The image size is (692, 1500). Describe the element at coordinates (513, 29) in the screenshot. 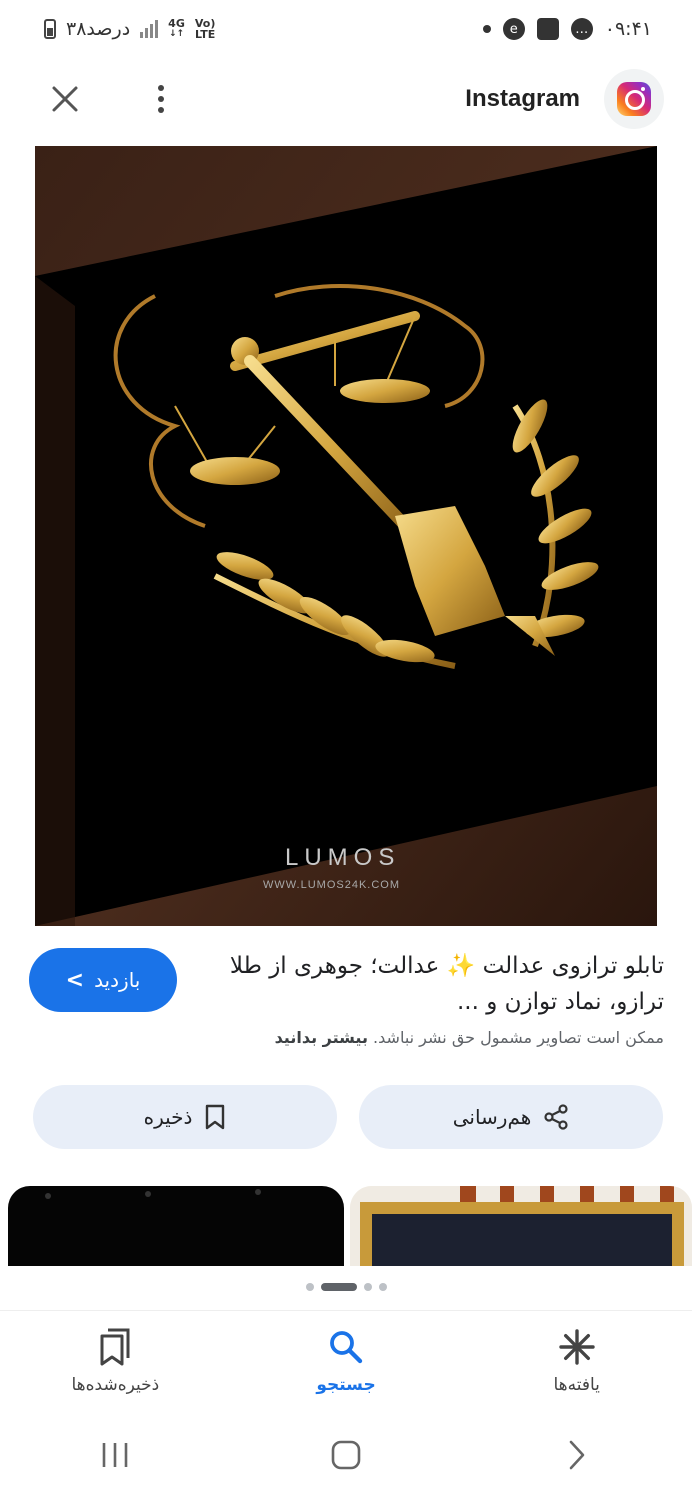

I see `app-notification-icon: e` at that location.